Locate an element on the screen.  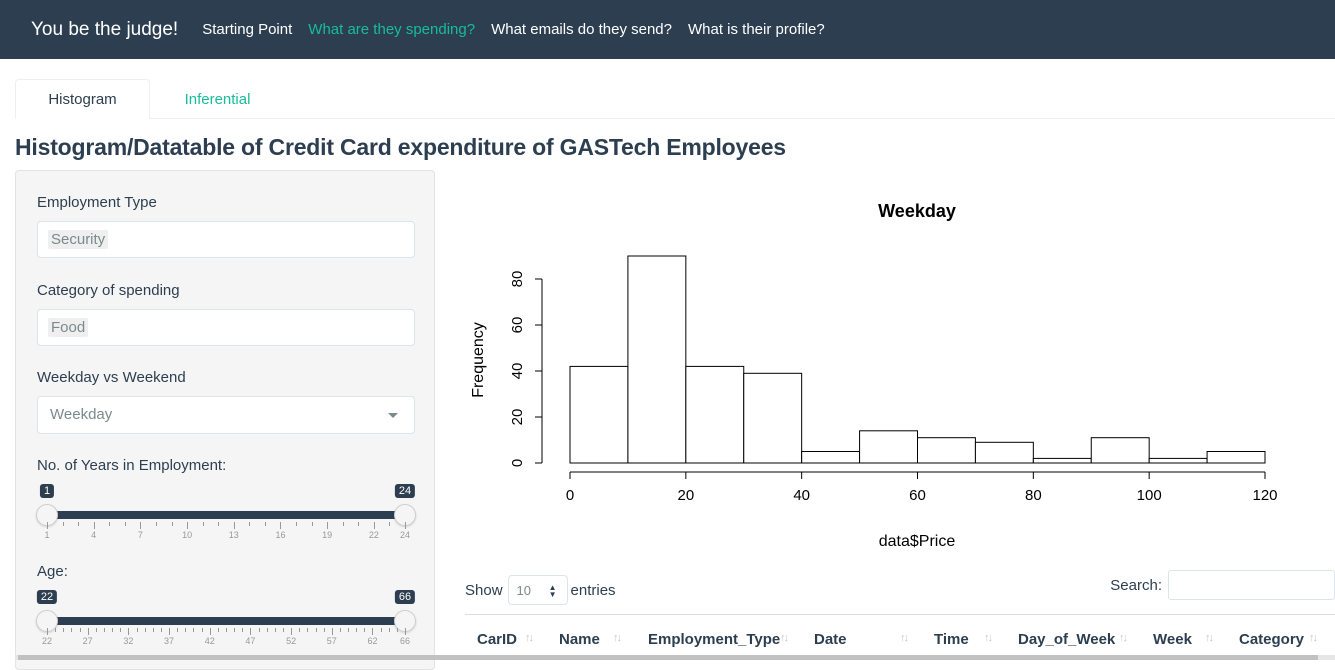
years-slider-track is located at coordinates (226, 515).